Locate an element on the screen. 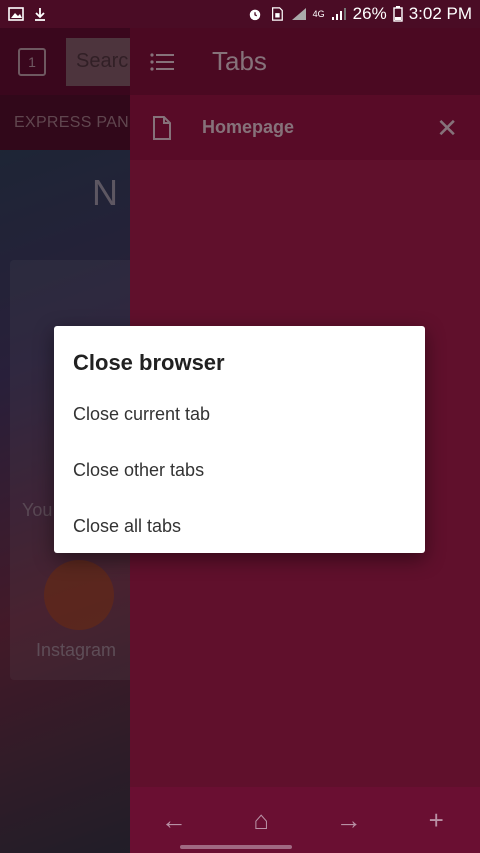 The image size is (480, 853). clock: 3:02 PM is located at coordinates (440, 13).